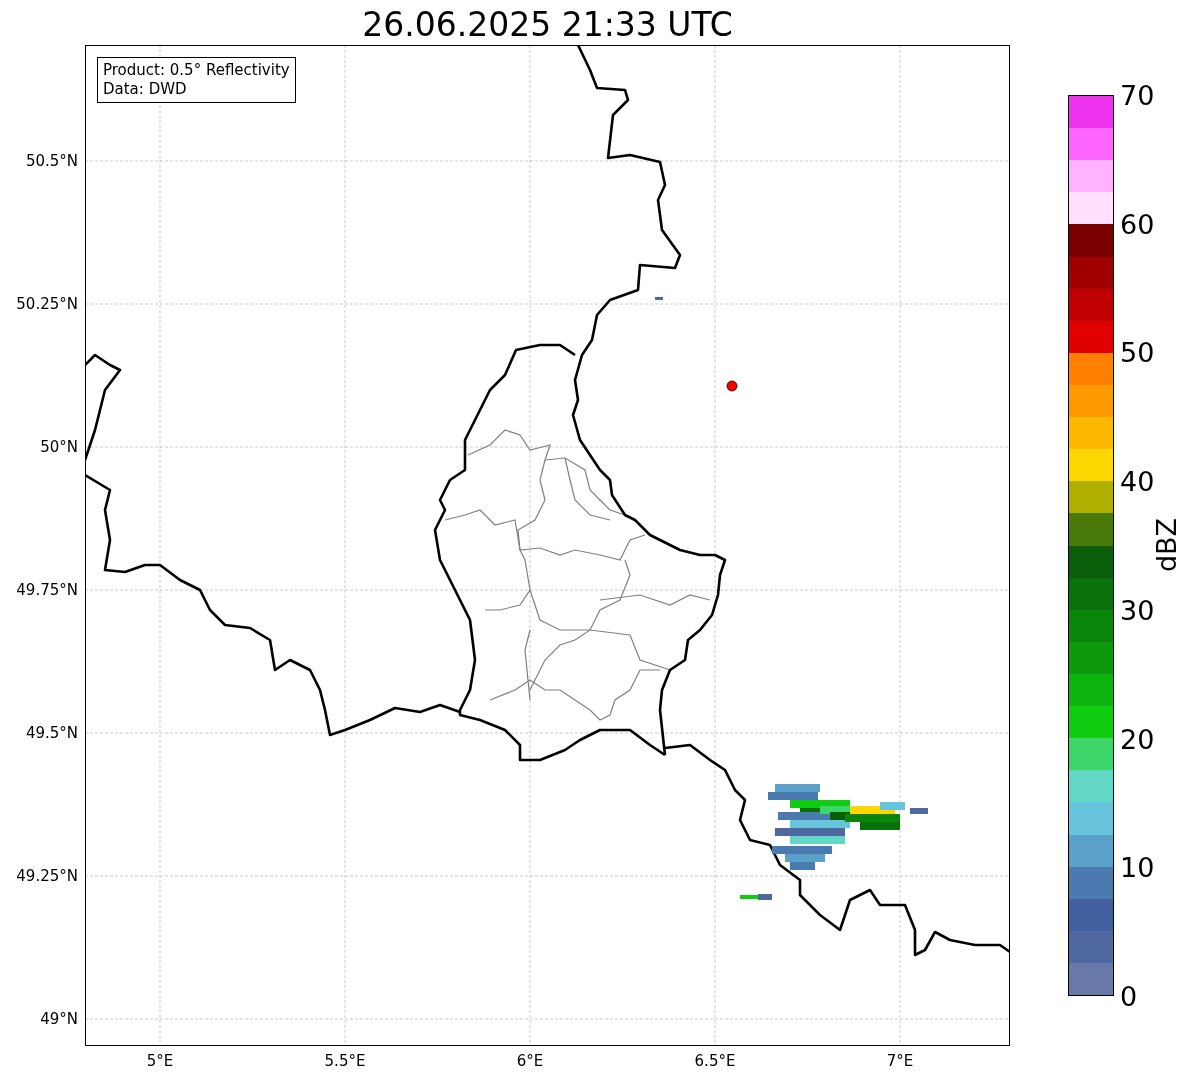 This screenshot has height=1081, width=1202. Describe the element at coordinates (1137, 610) in the screenshot. I see `colorbar-tick-label: 30` at that location.